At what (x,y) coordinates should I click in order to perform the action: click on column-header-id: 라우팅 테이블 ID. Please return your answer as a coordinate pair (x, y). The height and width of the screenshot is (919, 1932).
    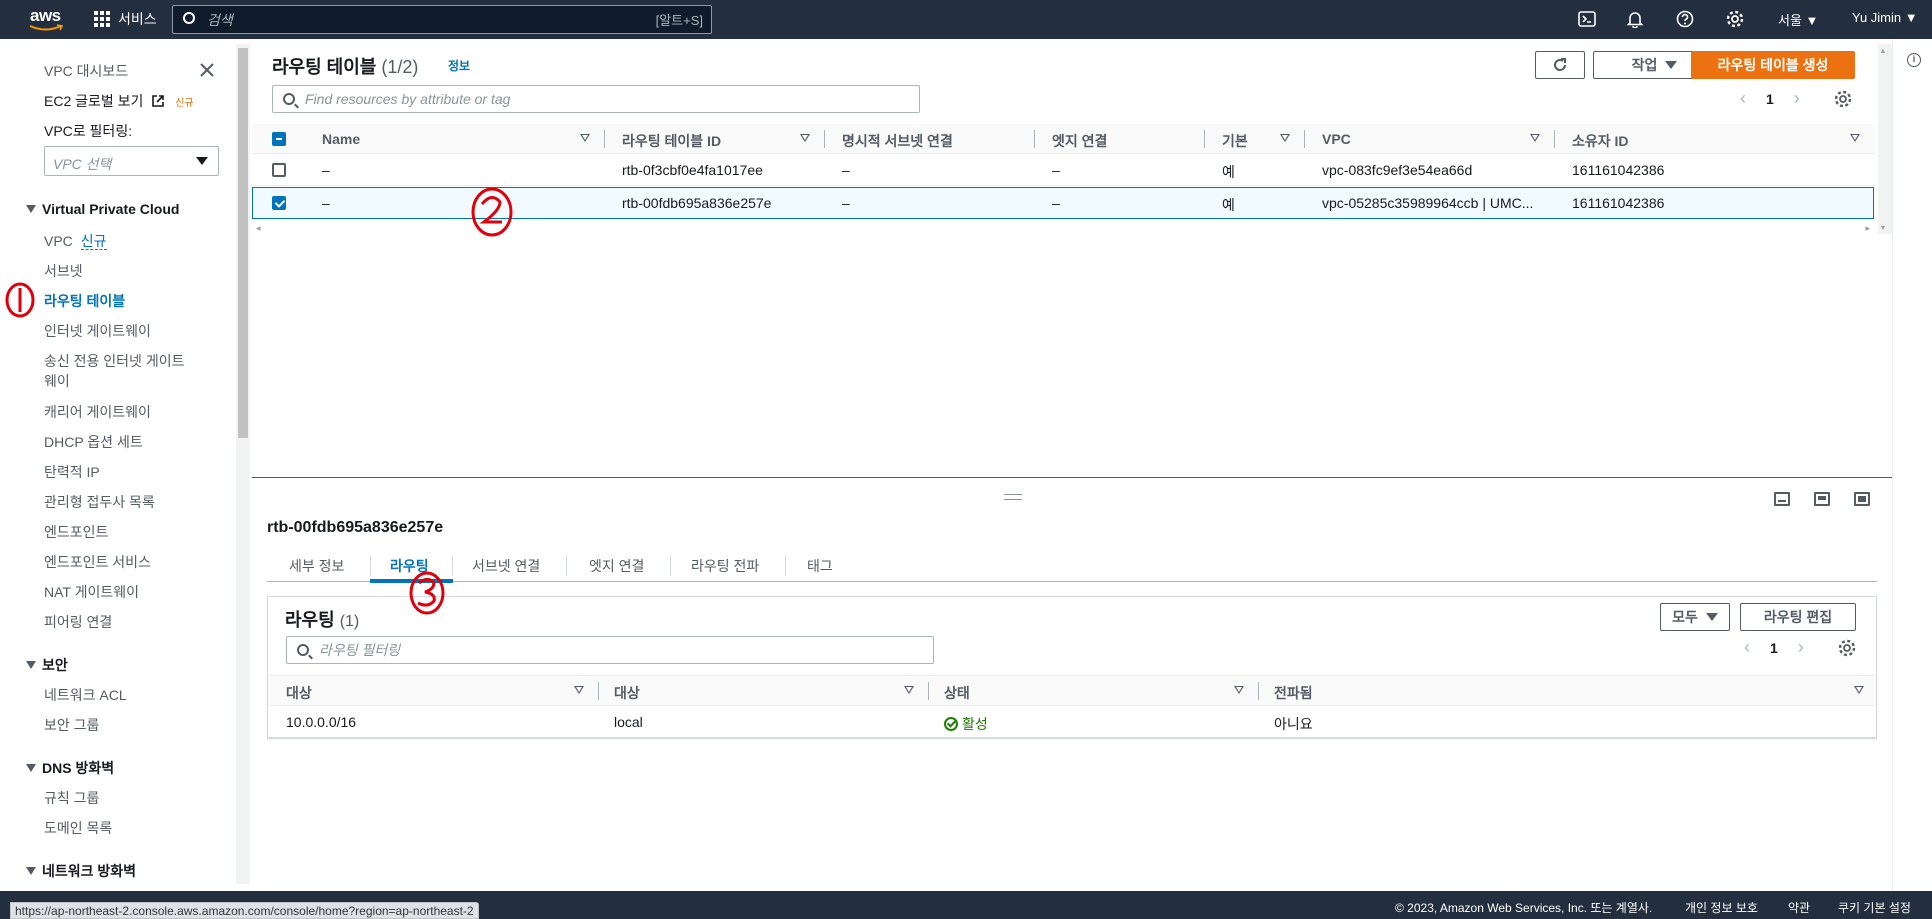
    Looking at the image, I should click on (671, 141).